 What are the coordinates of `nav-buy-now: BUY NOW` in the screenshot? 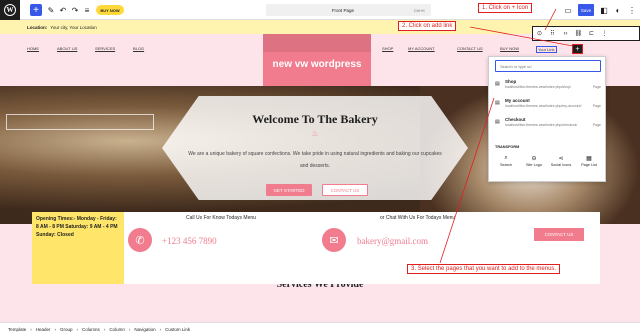 It's located at (509, 48).